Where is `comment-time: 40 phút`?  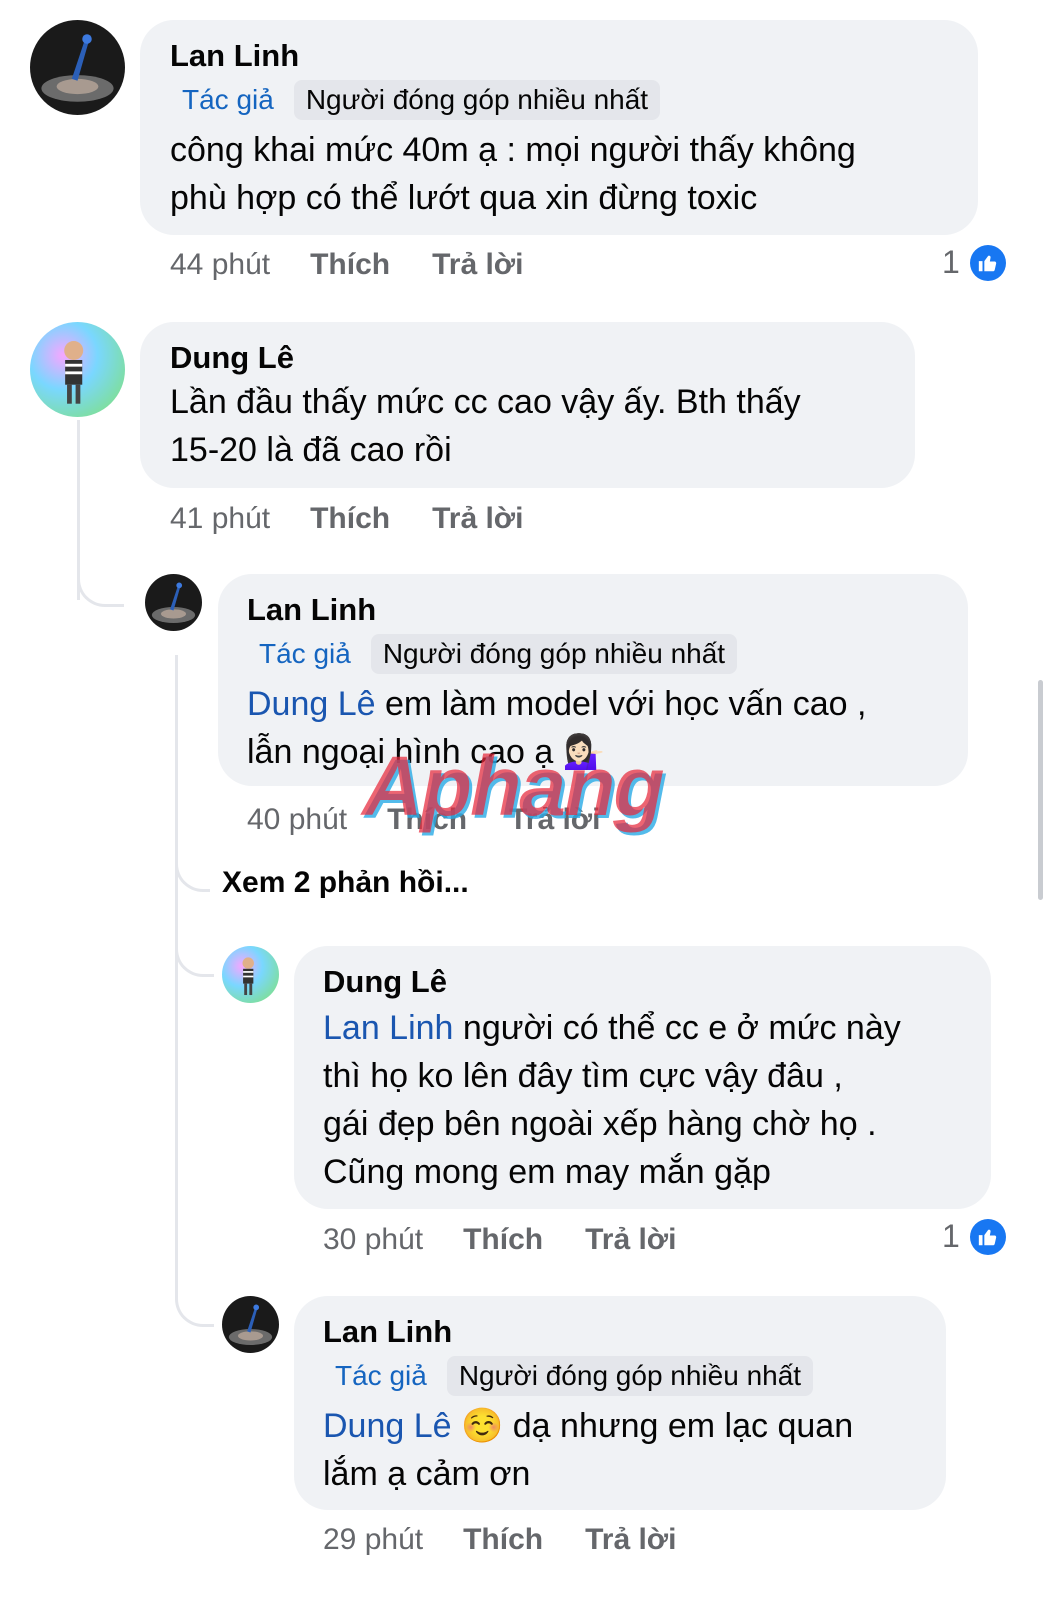 comment-time: 40 phút is located at coordinates (297, 820).